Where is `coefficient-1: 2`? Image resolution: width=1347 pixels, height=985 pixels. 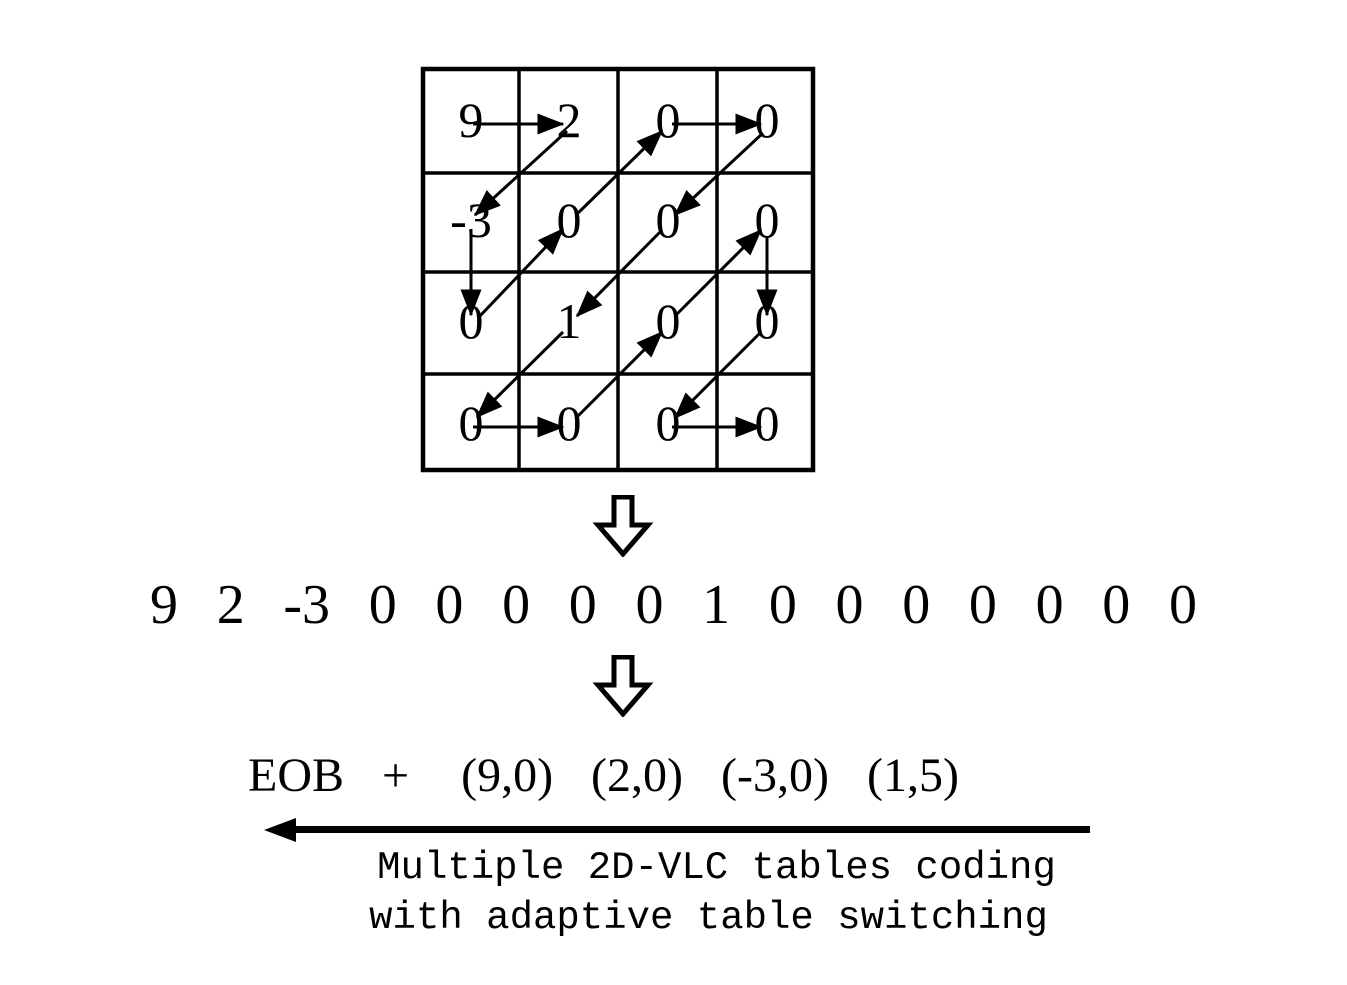 coefficient-1: 2 is located at coordinates (230, 605).